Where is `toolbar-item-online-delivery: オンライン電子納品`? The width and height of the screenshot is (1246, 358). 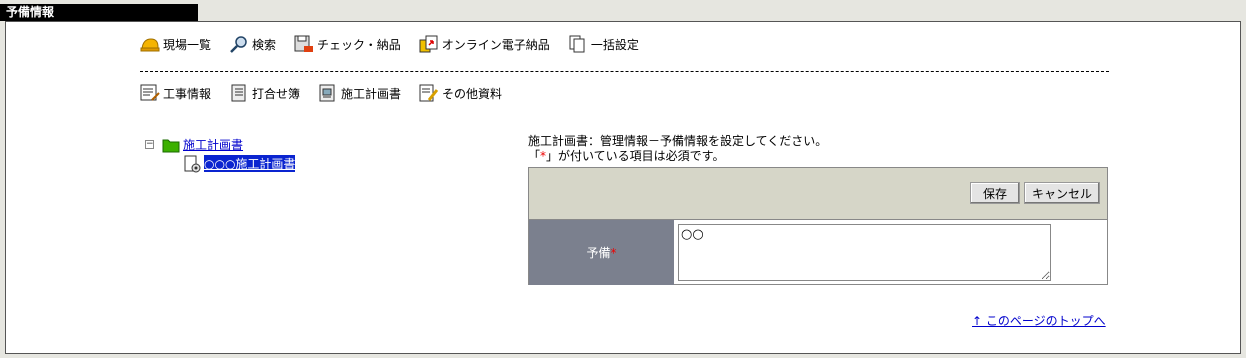
toolbar-item-online-delivery: オンライン電子納品 is located at coordinates (484, 44).